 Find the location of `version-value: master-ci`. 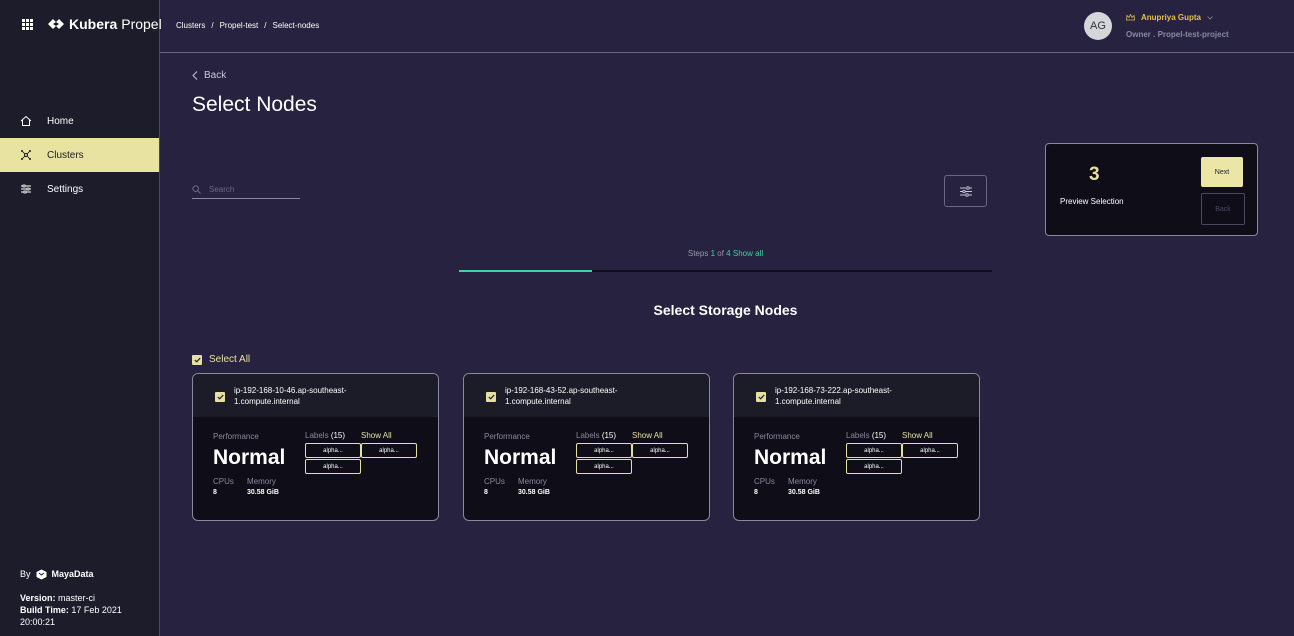

version-value: master-ci is located at coordinates (77, 598).